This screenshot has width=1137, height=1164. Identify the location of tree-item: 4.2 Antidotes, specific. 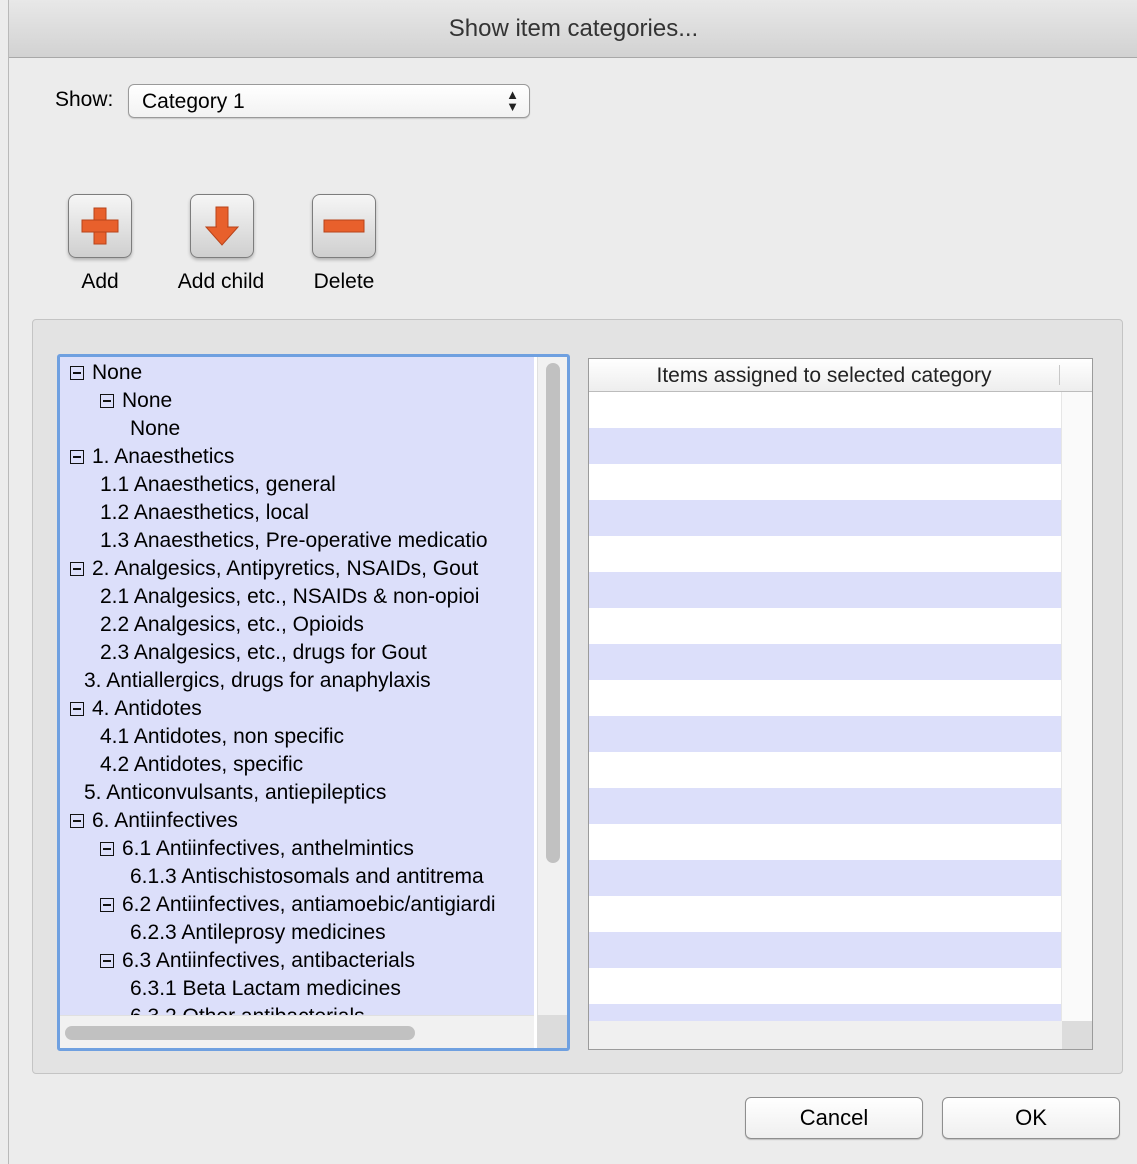
(201, 765).